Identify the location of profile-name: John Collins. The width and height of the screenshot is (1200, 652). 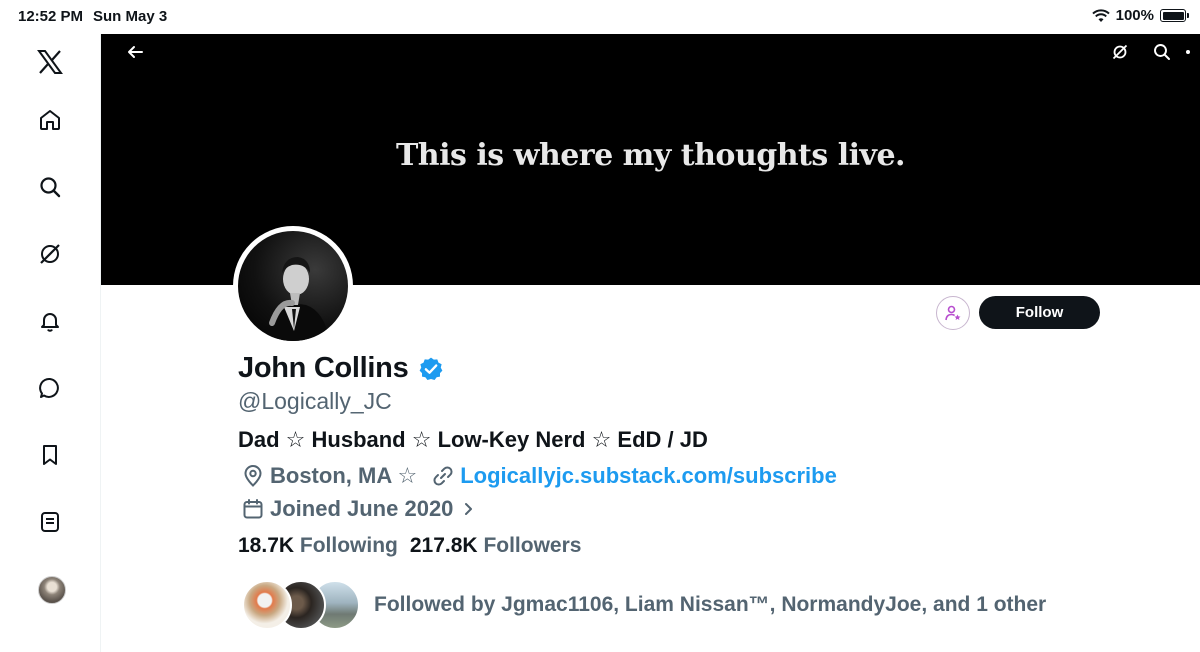
(323, 368).